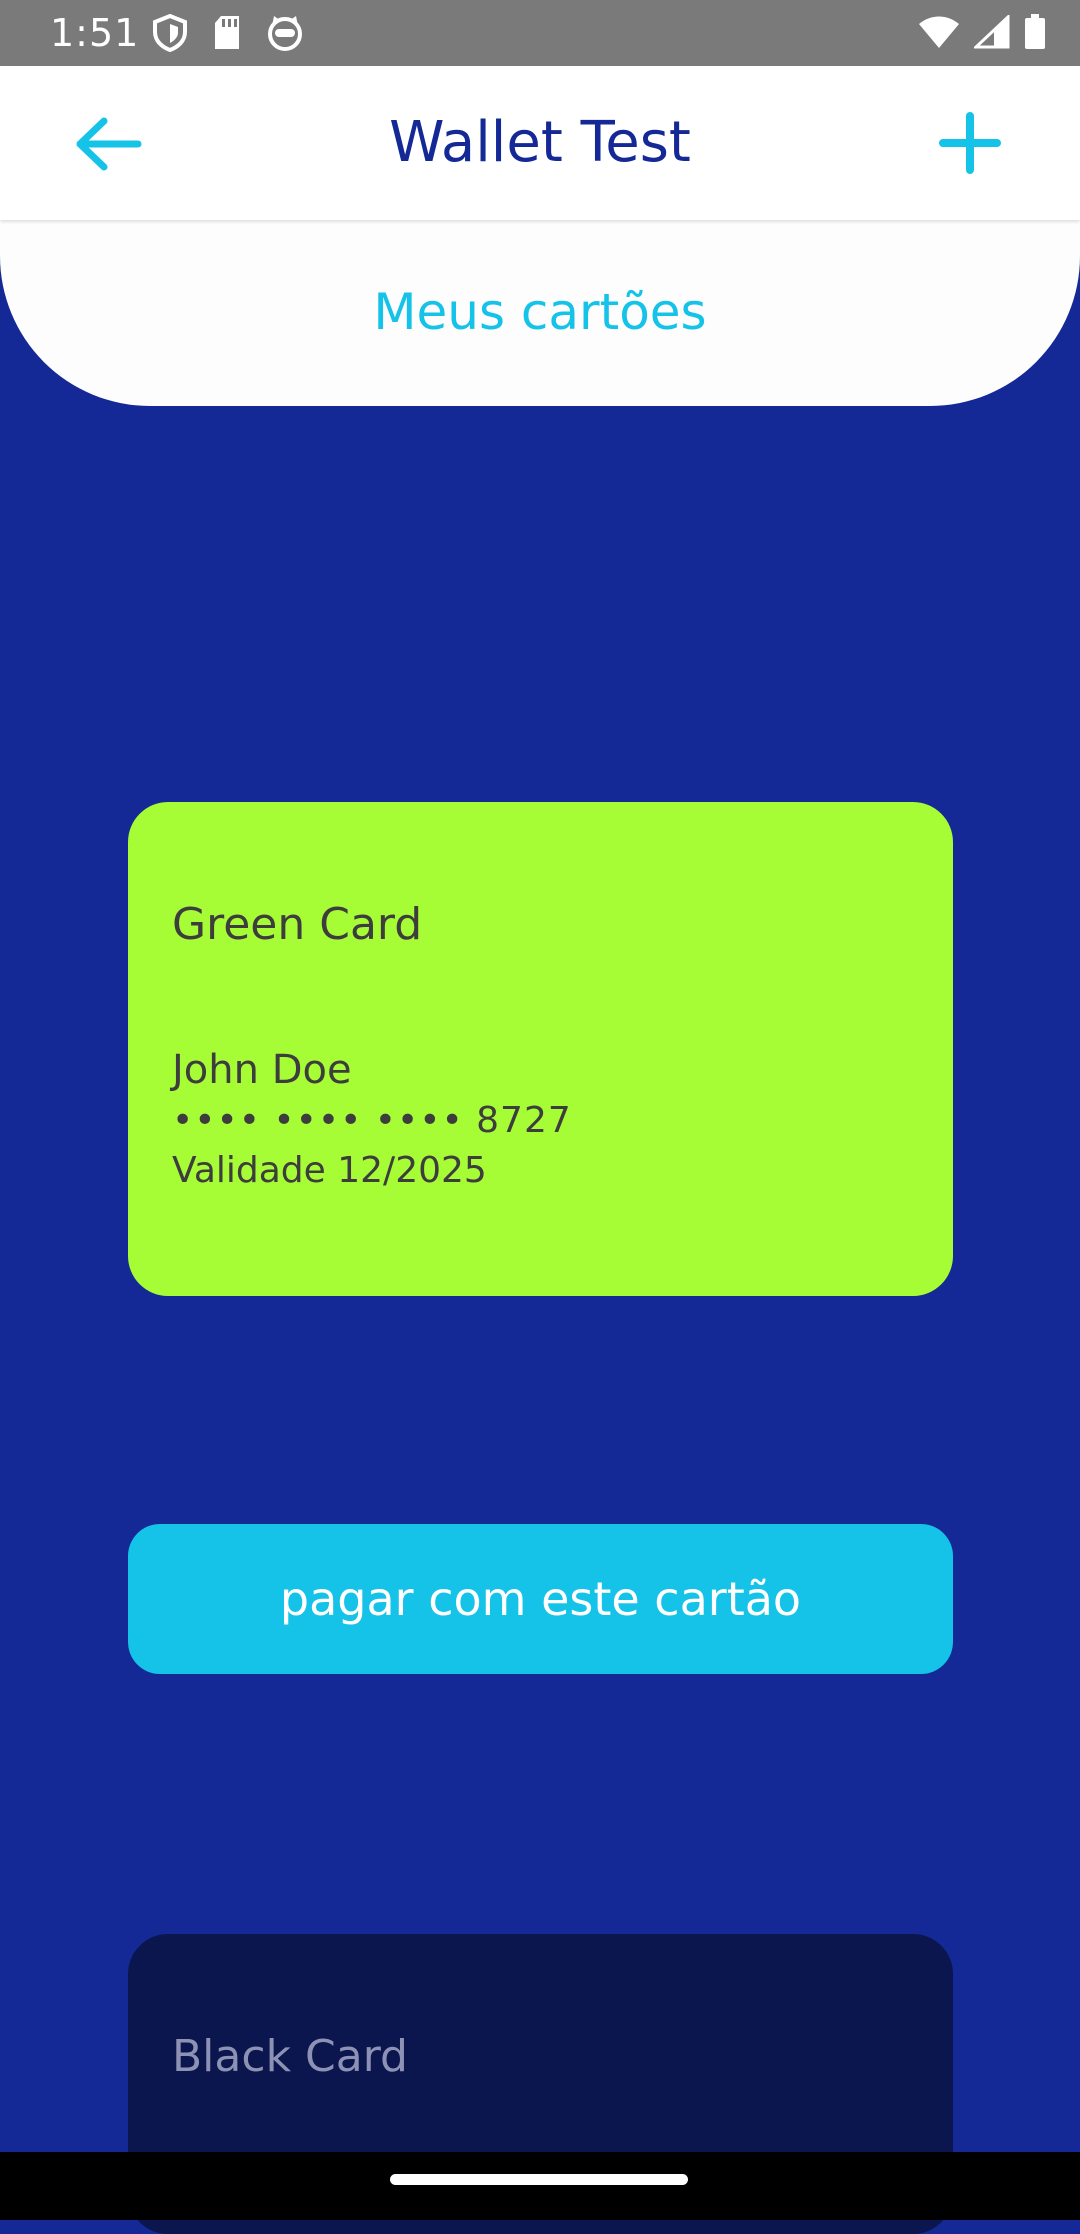 This screenshot has width=1080, height=2234. I want to click on status-right-icons, so click(982, 32).